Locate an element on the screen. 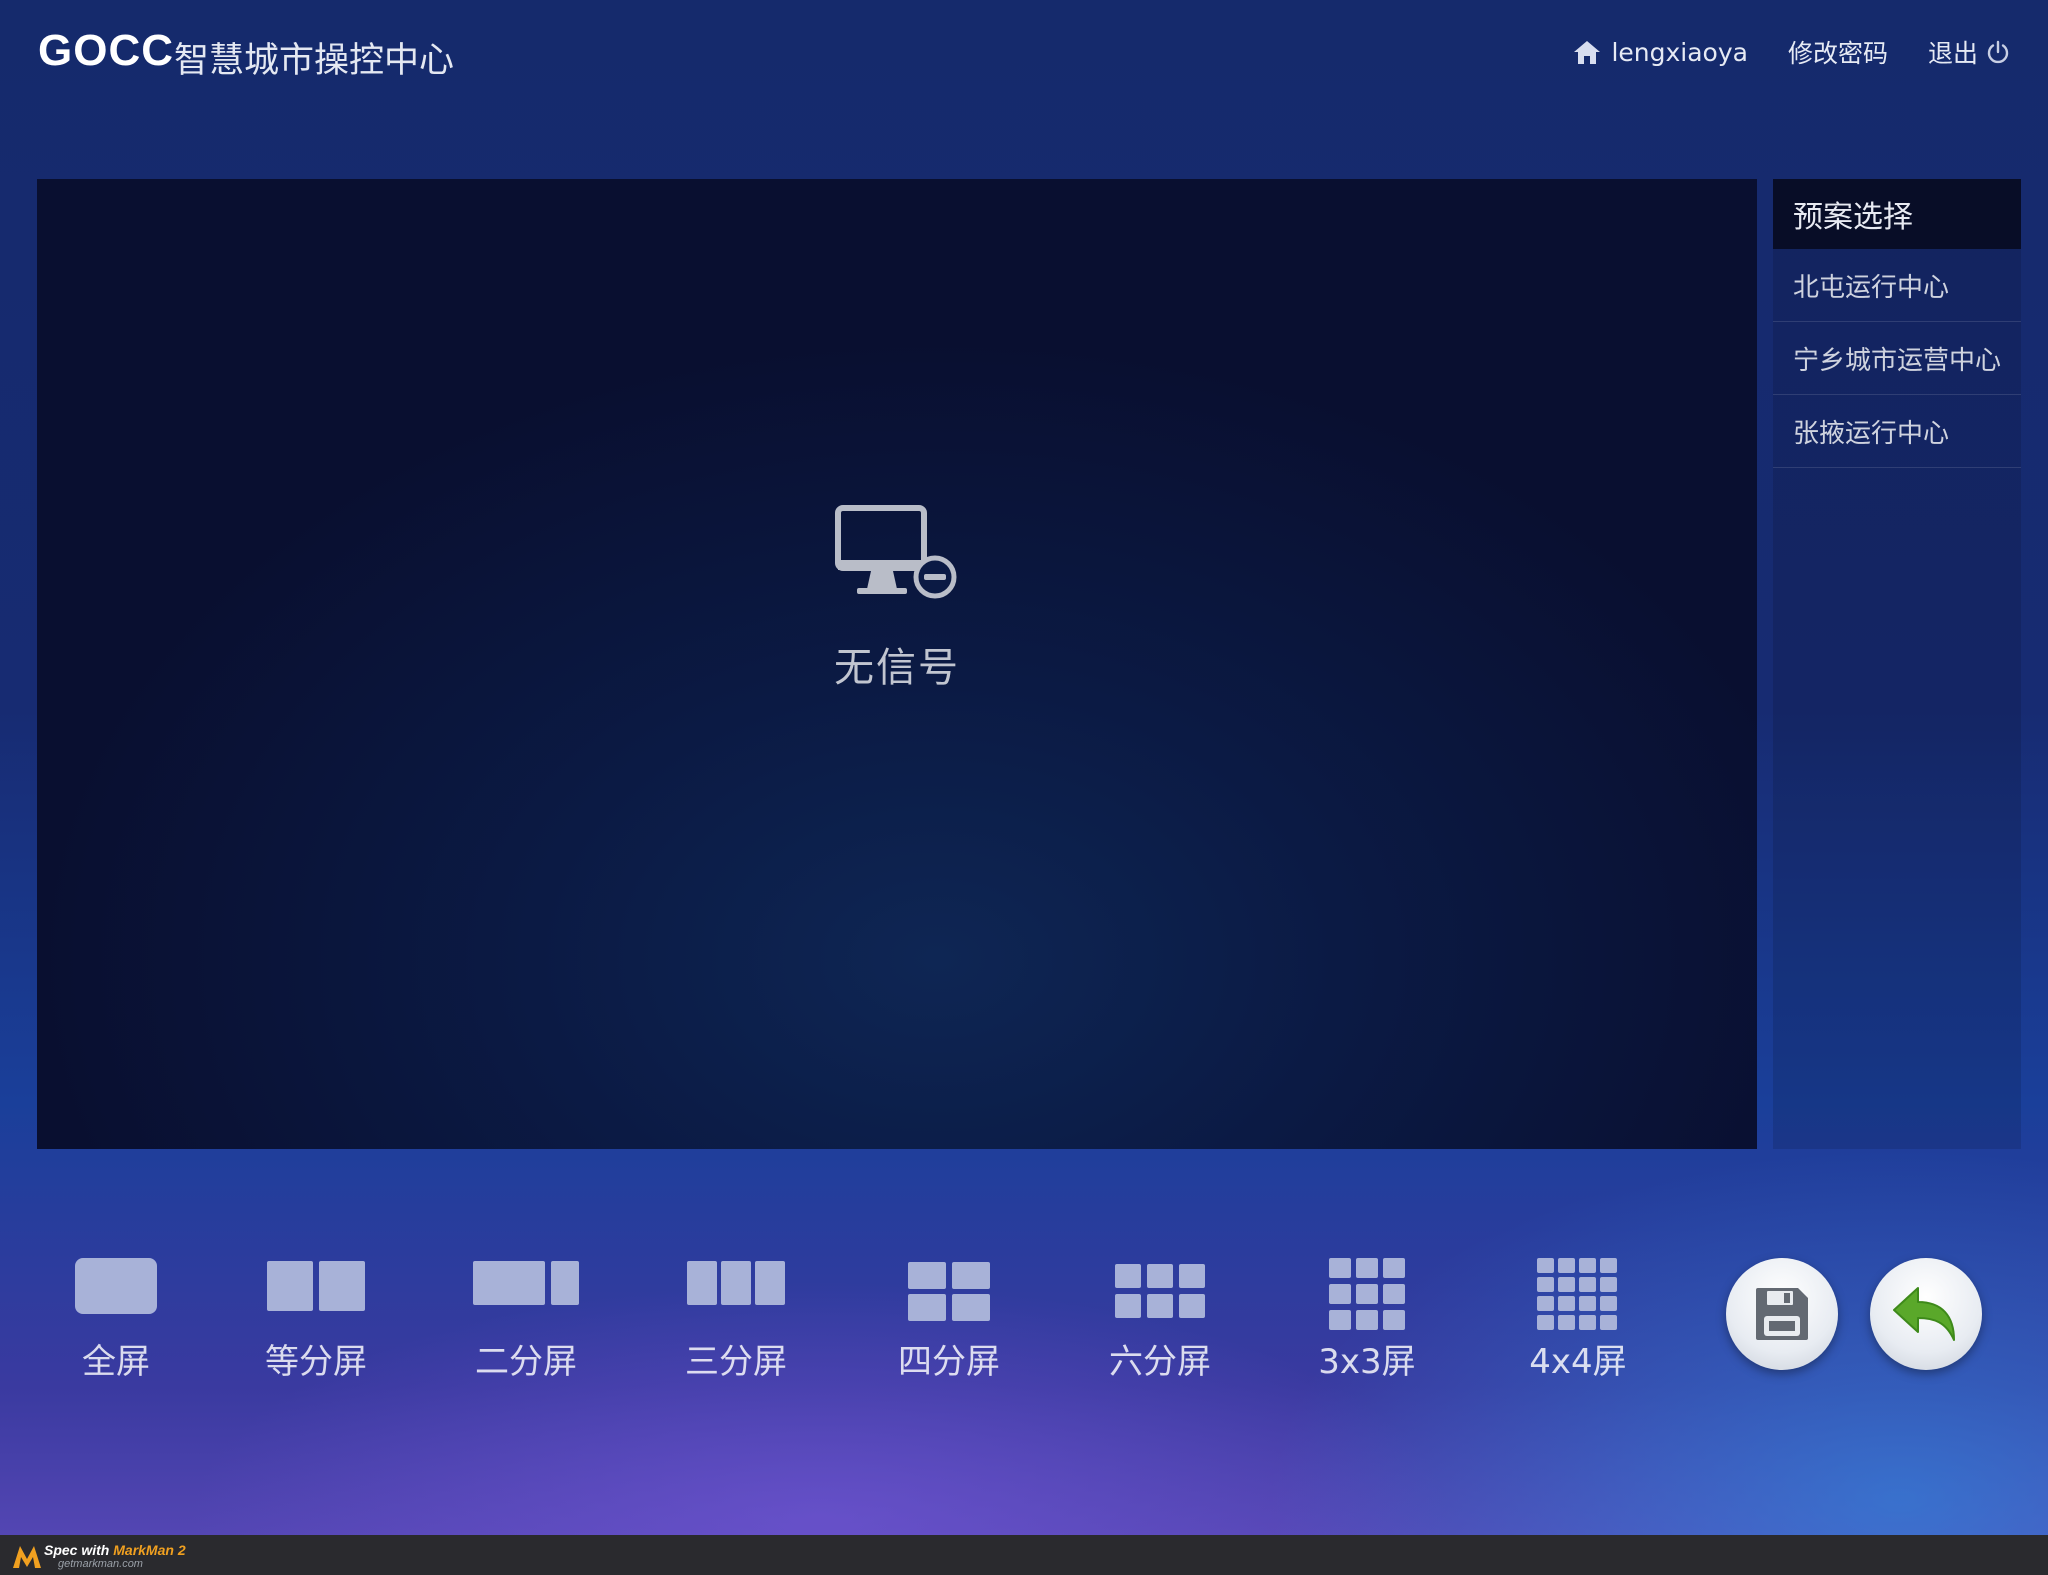 This screenshot has width=2048, height=1575. layout-label: 四分屏 is located at coordinates (949, 1362).